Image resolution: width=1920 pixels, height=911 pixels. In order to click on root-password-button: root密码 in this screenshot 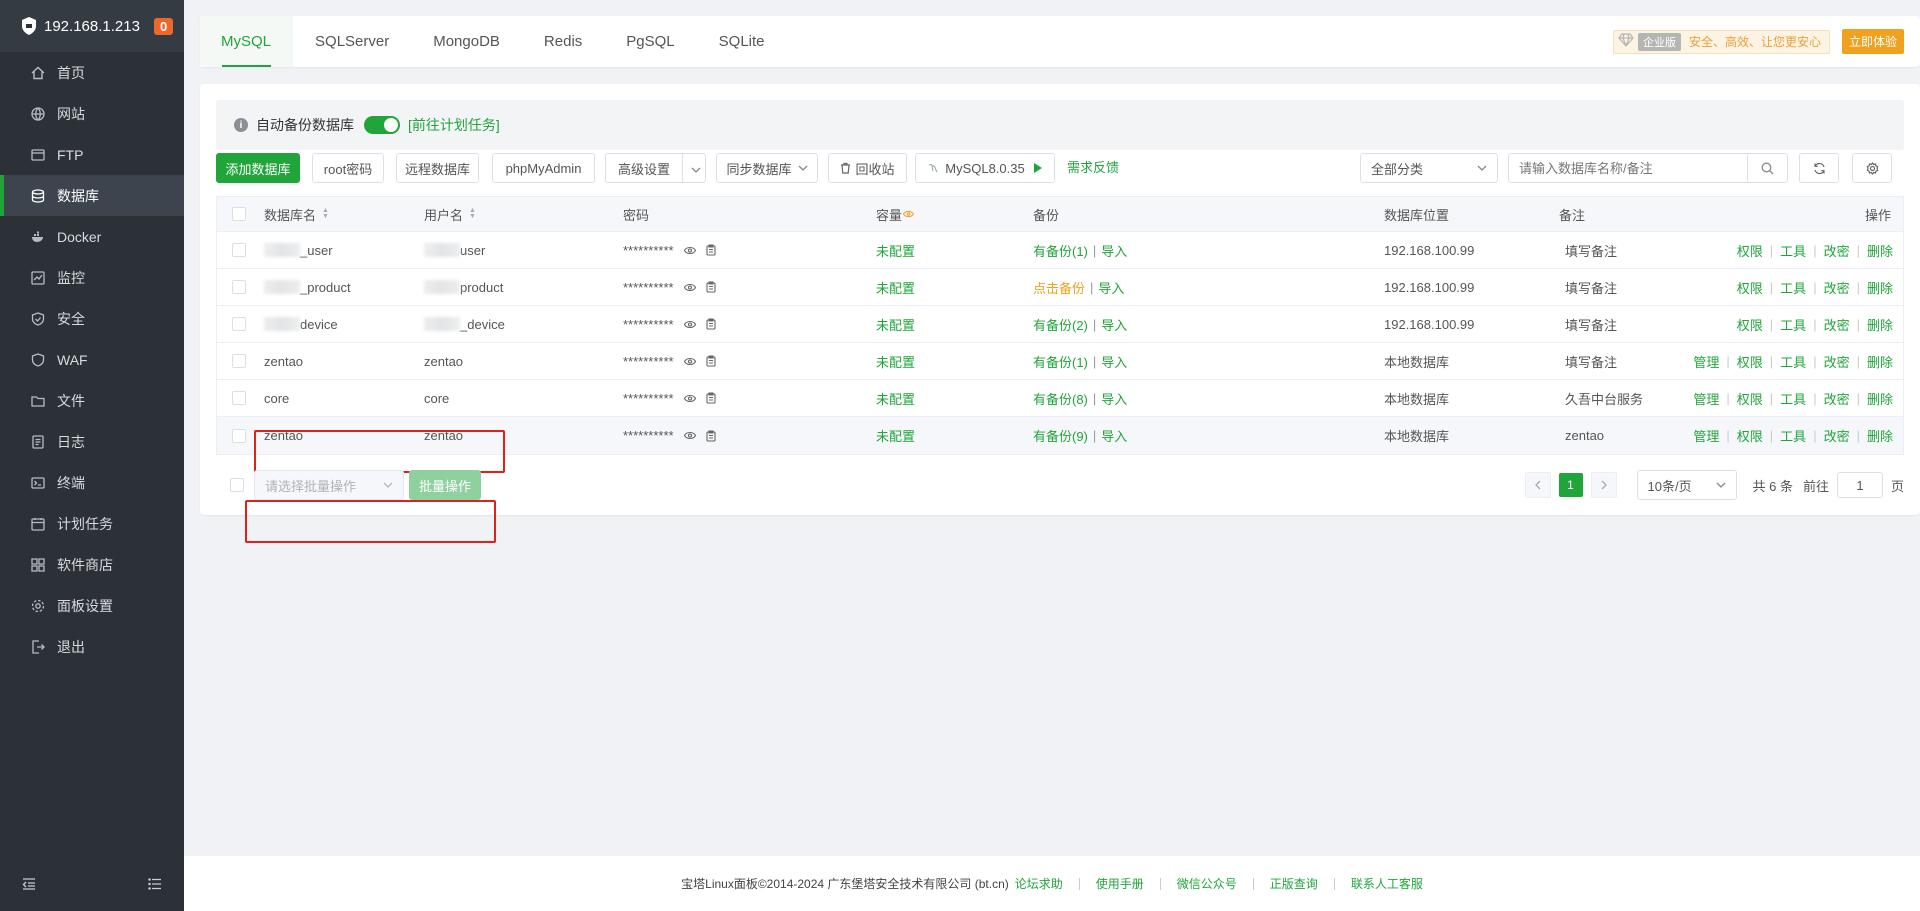, I will do `click(348, 168)`.